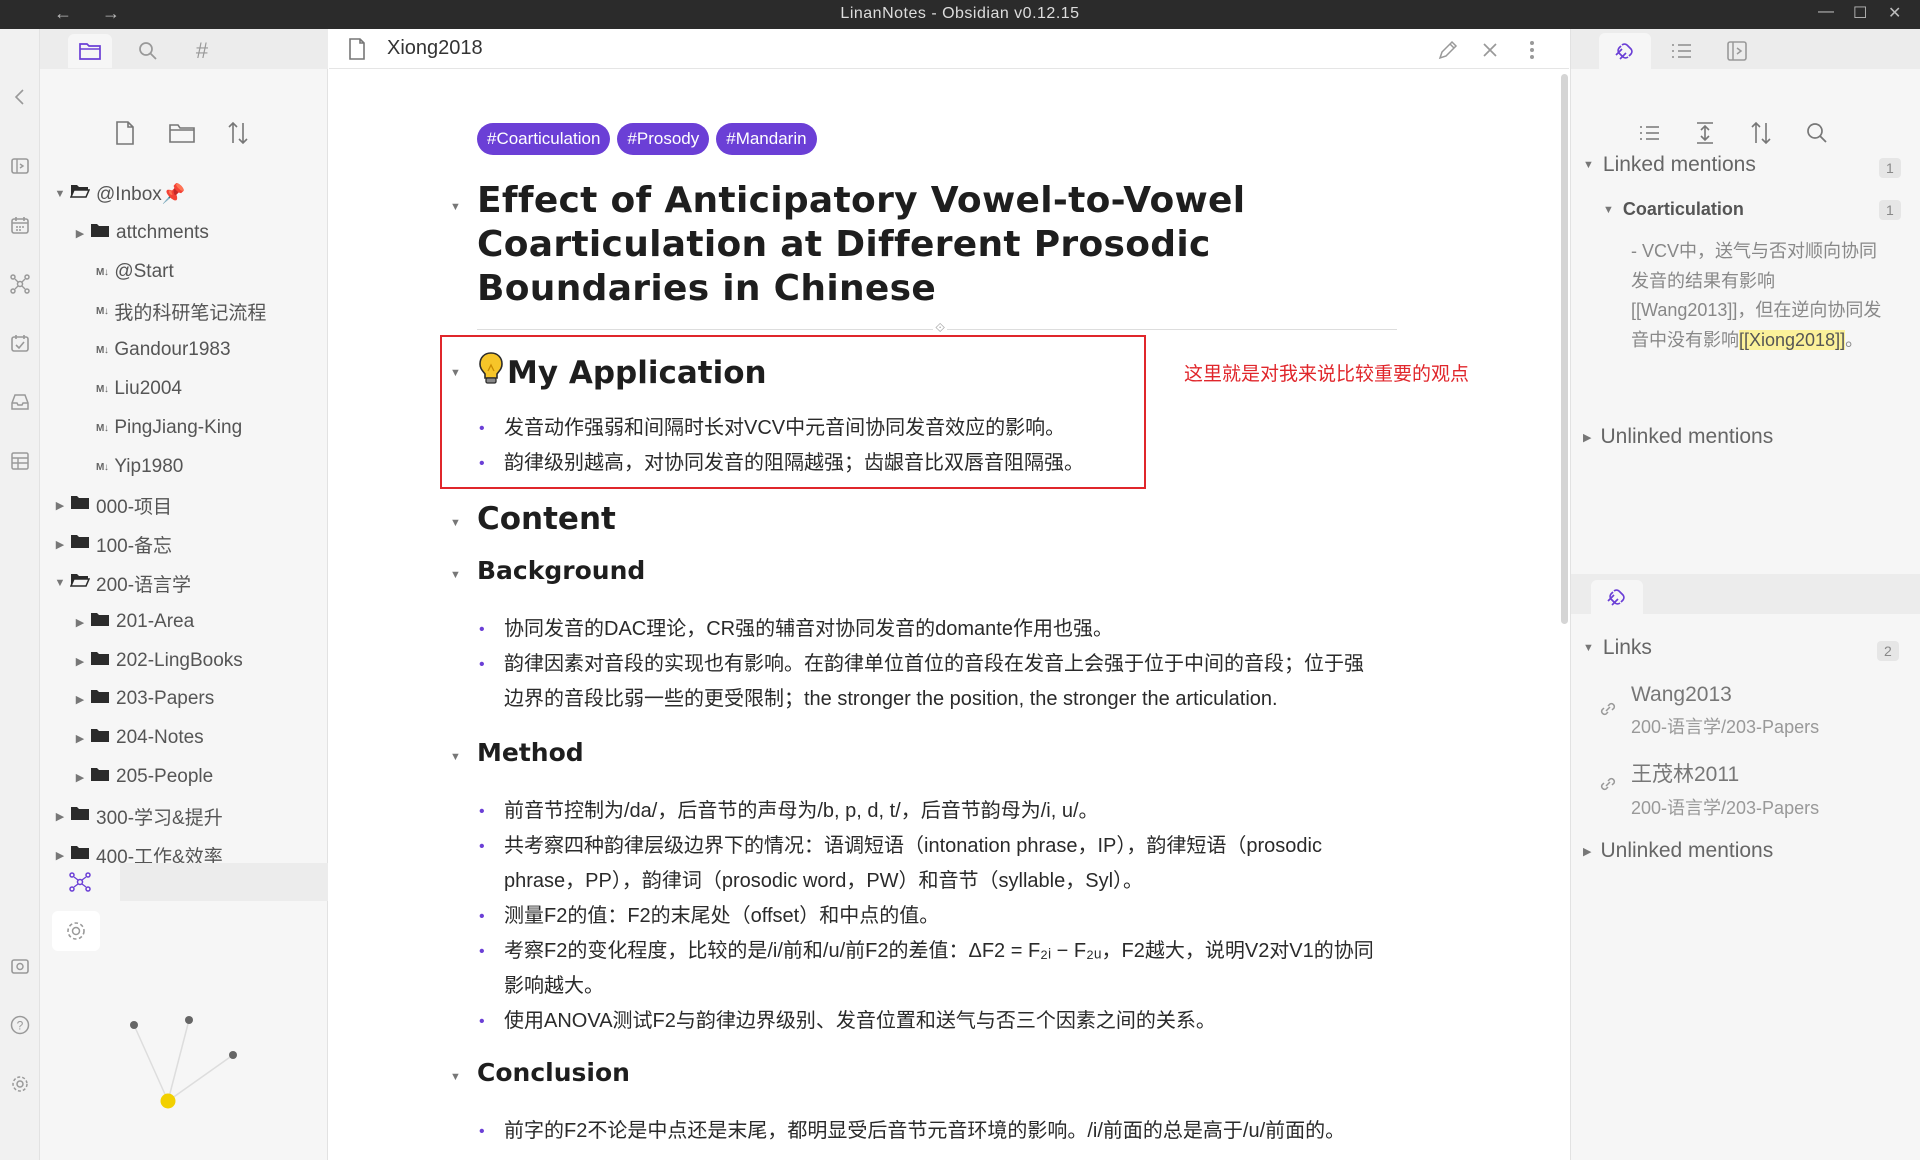  I want to click on graph-view-icon, so click(20, 284).